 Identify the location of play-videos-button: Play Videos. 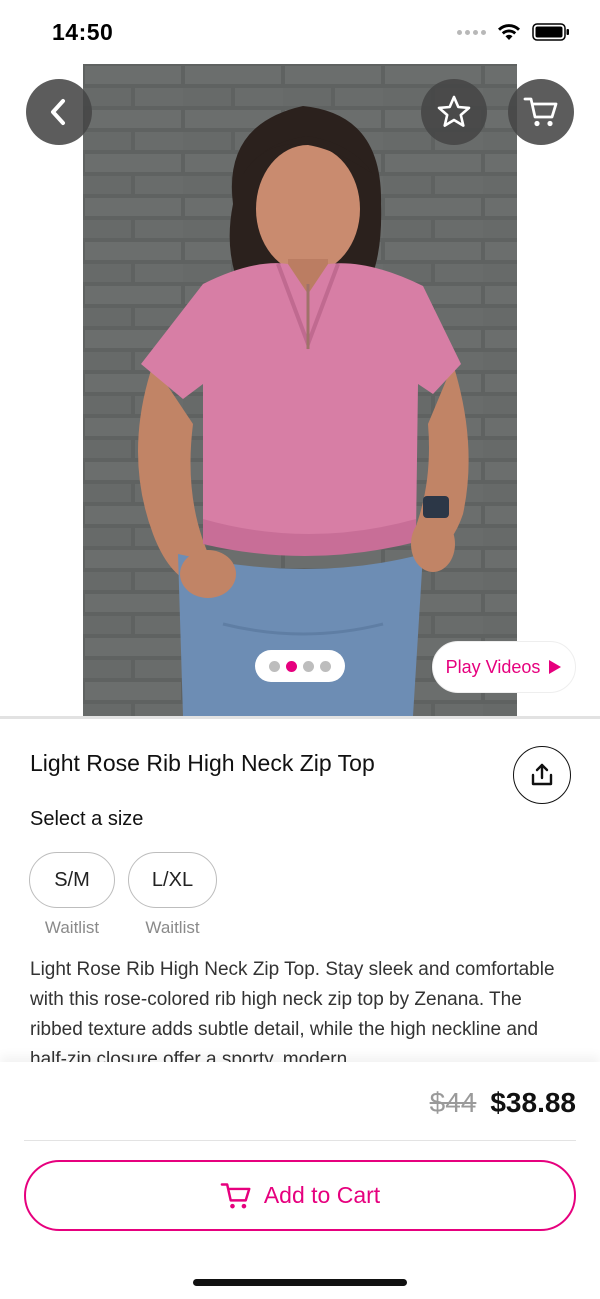
(504, 667).